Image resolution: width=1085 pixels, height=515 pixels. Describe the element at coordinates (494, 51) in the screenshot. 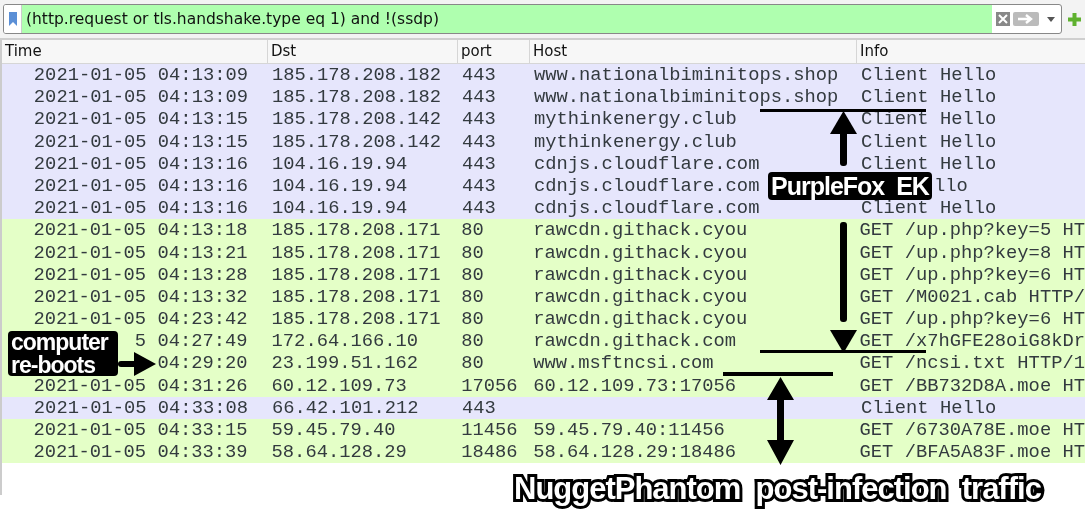

I see `column-header: port` at that location.